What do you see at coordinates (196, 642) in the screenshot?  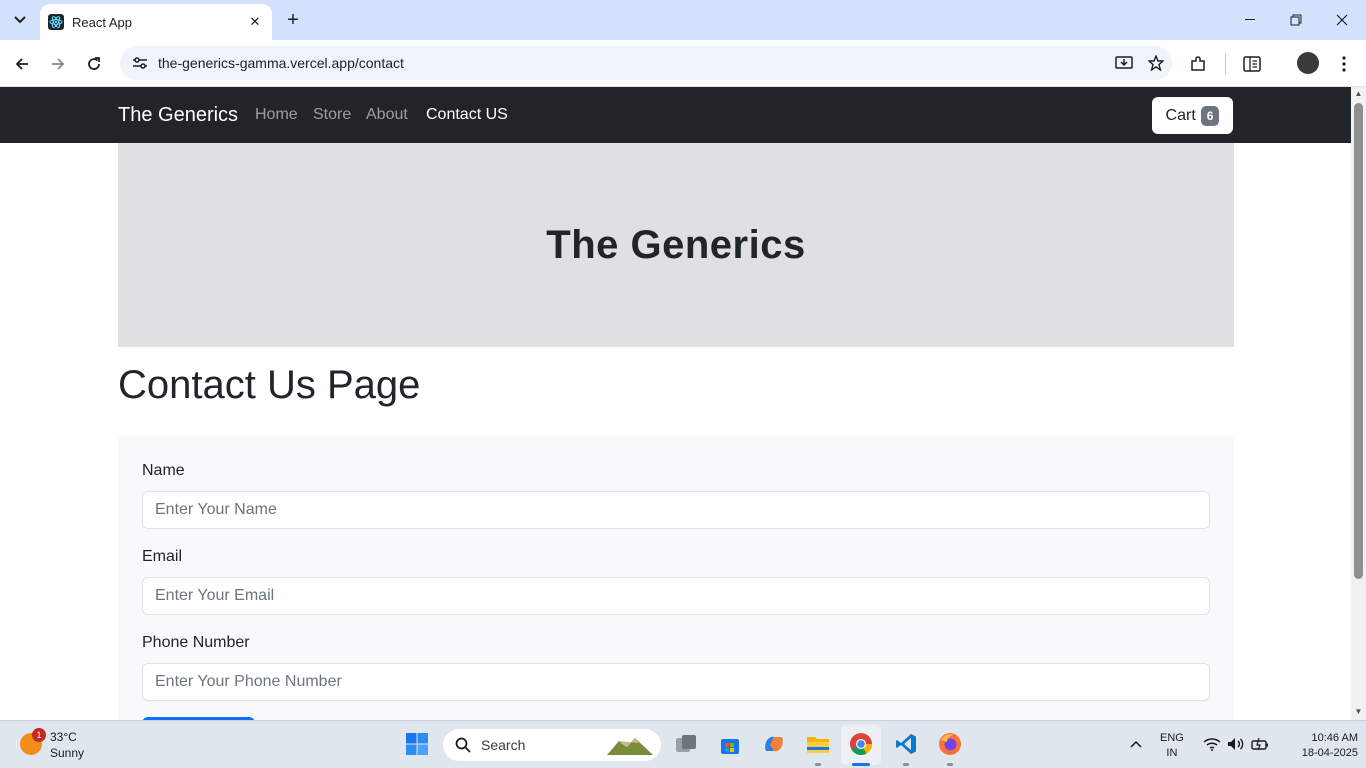 I see `phone-label: Phone Number` at bounding box center [196, 642].